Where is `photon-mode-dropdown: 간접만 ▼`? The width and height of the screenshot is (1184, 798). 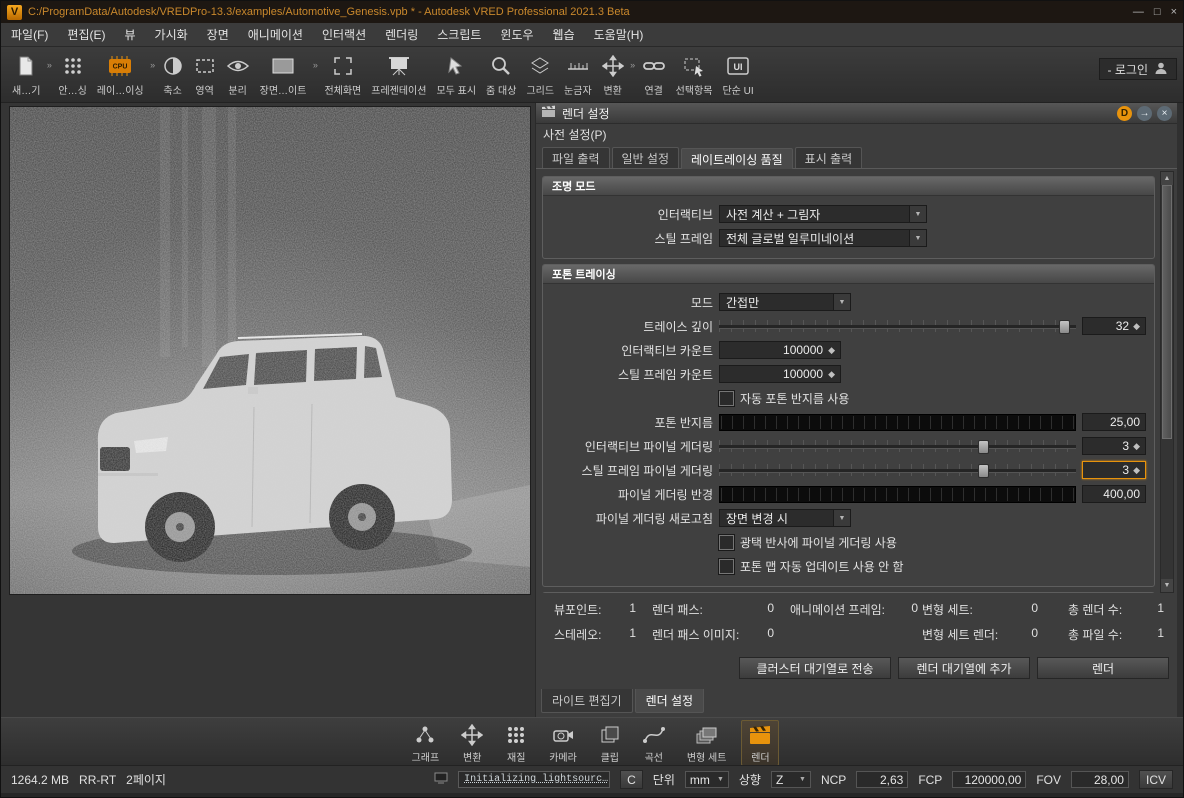 photon-mode-dropdown: 간접만 ▼ is located at coordinates (785, 302).